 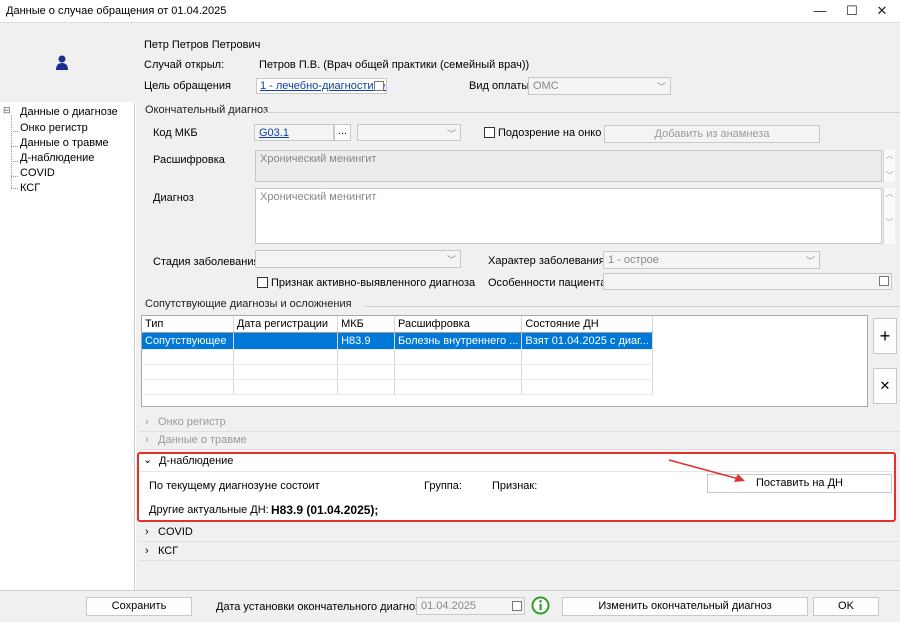 I want to click on column-header: Дата регистрации, so click(x=286, y=324).